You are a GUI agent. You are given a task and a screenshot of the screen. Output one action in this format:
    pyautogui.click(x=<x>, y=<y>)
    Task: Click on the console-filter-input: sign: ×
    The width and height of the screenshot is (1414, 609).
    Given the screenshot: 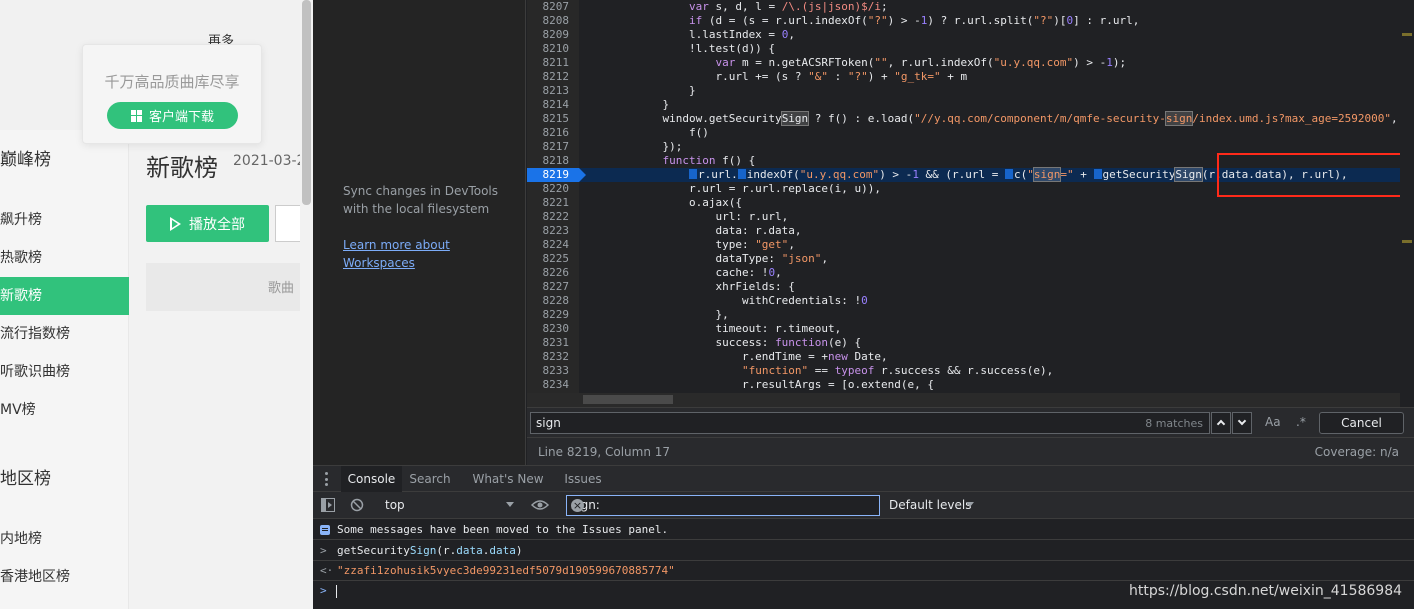 What is the action you would take?
    pyautogui.click(x=723, y=505)
    